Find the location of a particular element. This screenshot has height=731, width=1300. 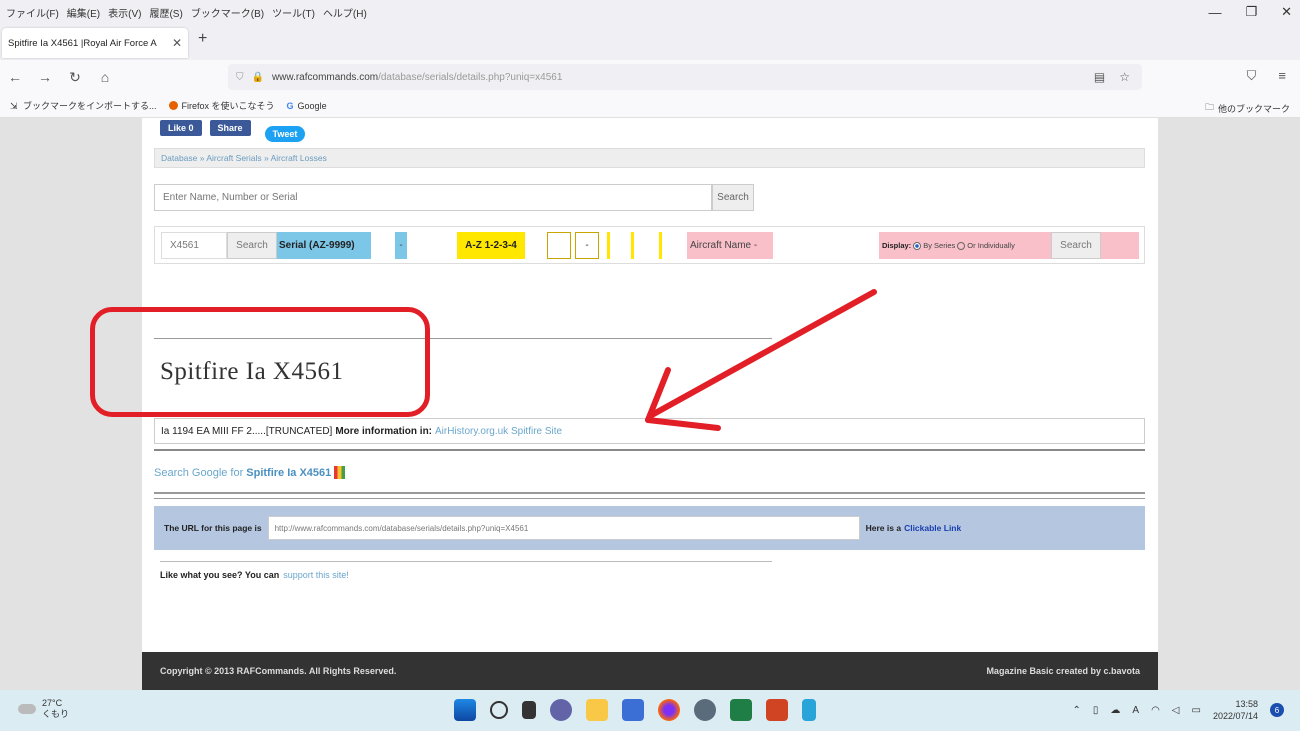

aircraft-name-label: Aircraft Name - is located at coordinates (730, 245).